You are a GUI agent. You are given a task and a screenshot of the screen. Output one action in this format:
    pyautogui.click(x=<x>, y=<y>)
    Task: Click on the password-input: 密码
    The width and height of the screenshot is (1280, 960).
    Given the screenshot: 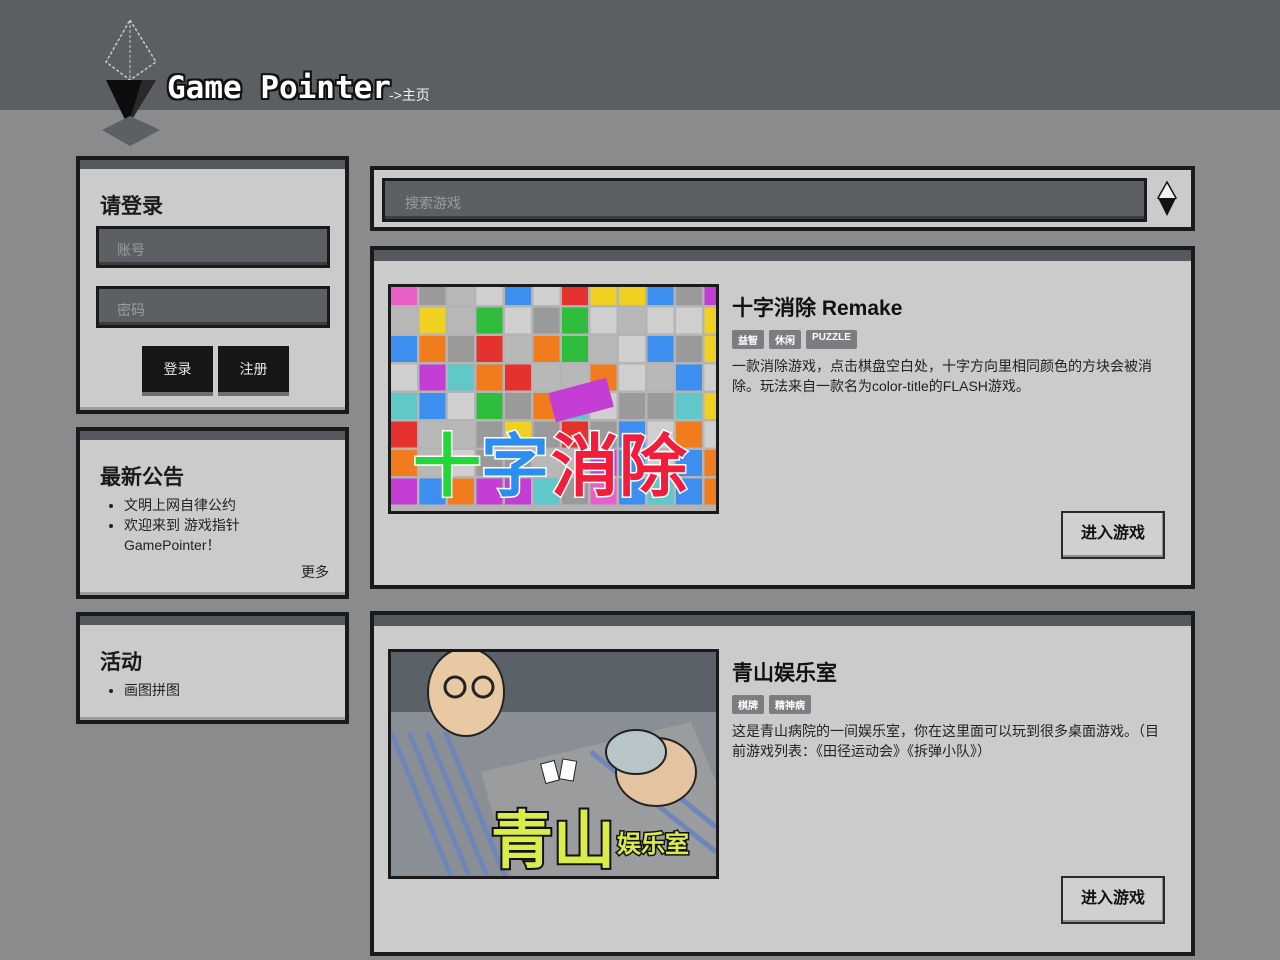 What is the action you would take?
    pyautogui.click(x=213, y=307)
    